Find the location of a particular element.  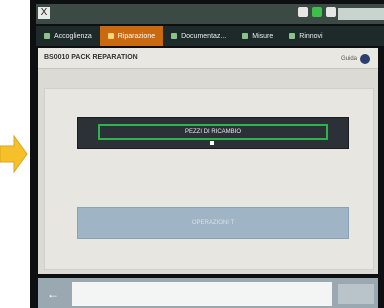

bottom-bar: ← is located at coordinates (208, 293).